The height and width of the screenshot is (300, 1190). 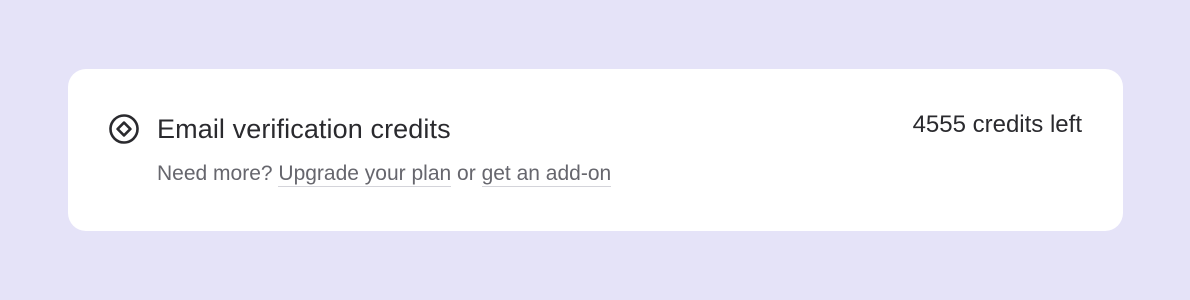 I want to click on get-addon-link: get an add-on, so click(x=546, y=174).